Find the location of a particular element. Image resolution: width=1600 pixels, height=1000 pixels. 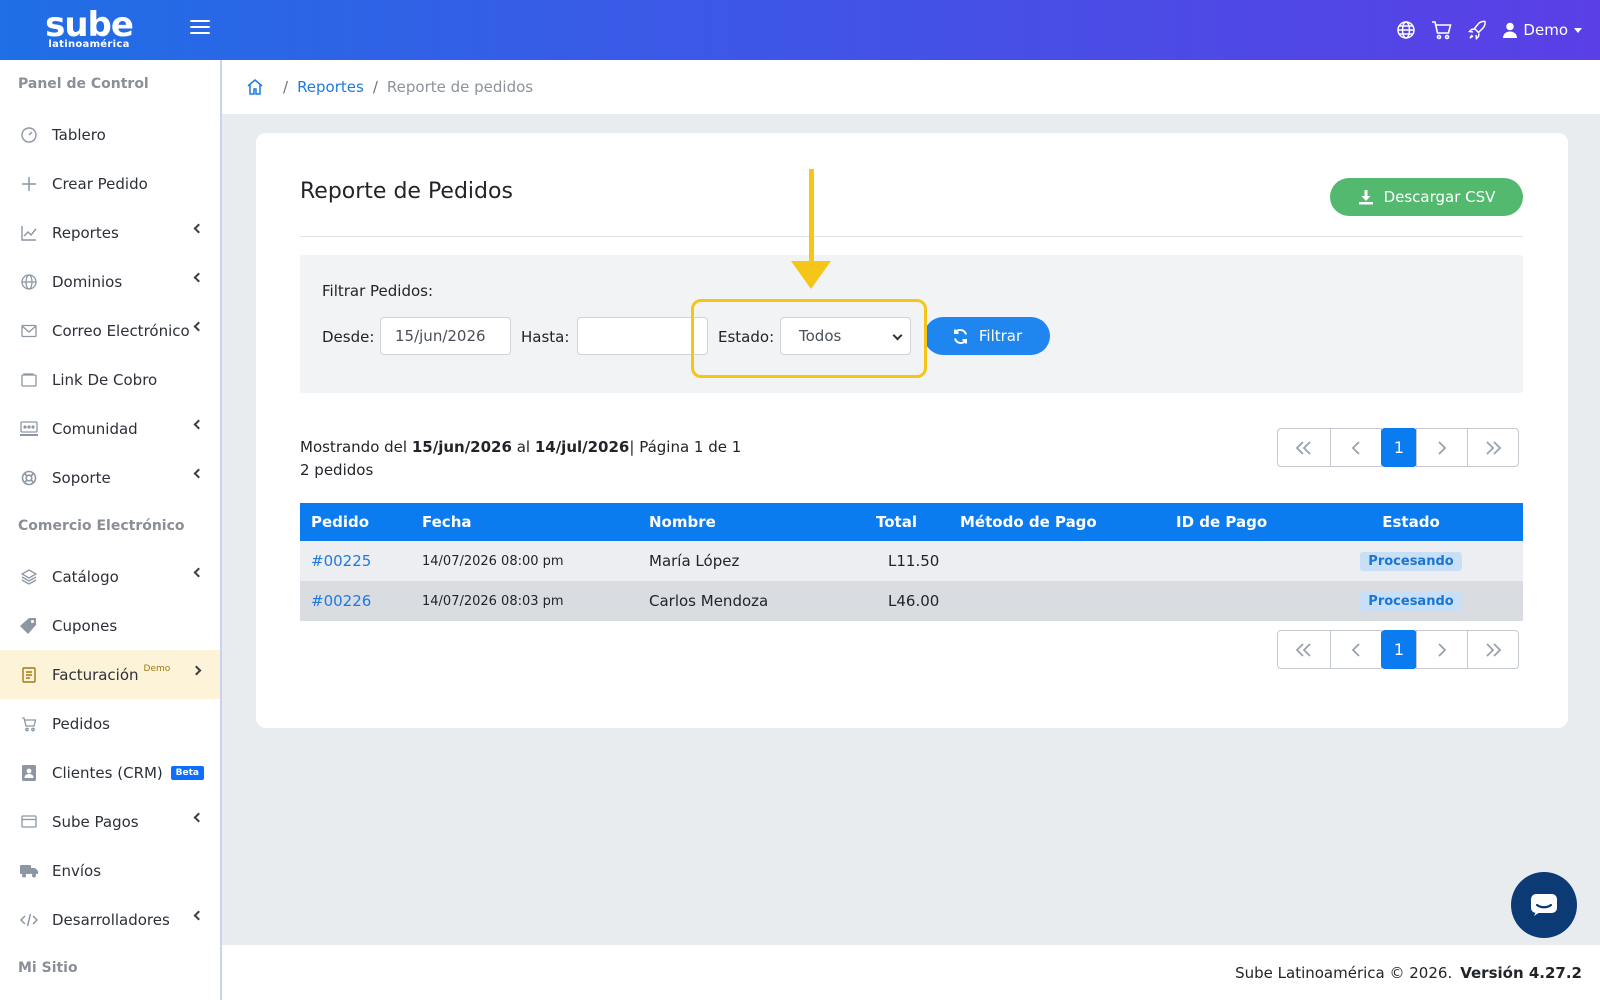

sidebar-item-label: Comunidad is located at coordinates (95, 428).